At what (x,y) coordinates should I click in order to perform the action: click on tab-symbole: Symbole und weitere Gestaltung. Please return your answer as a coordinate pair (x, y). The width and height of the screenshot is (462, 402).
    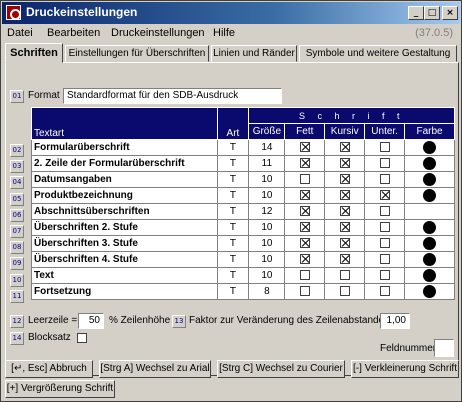
    Looking at the image, I should click on (378, 53).